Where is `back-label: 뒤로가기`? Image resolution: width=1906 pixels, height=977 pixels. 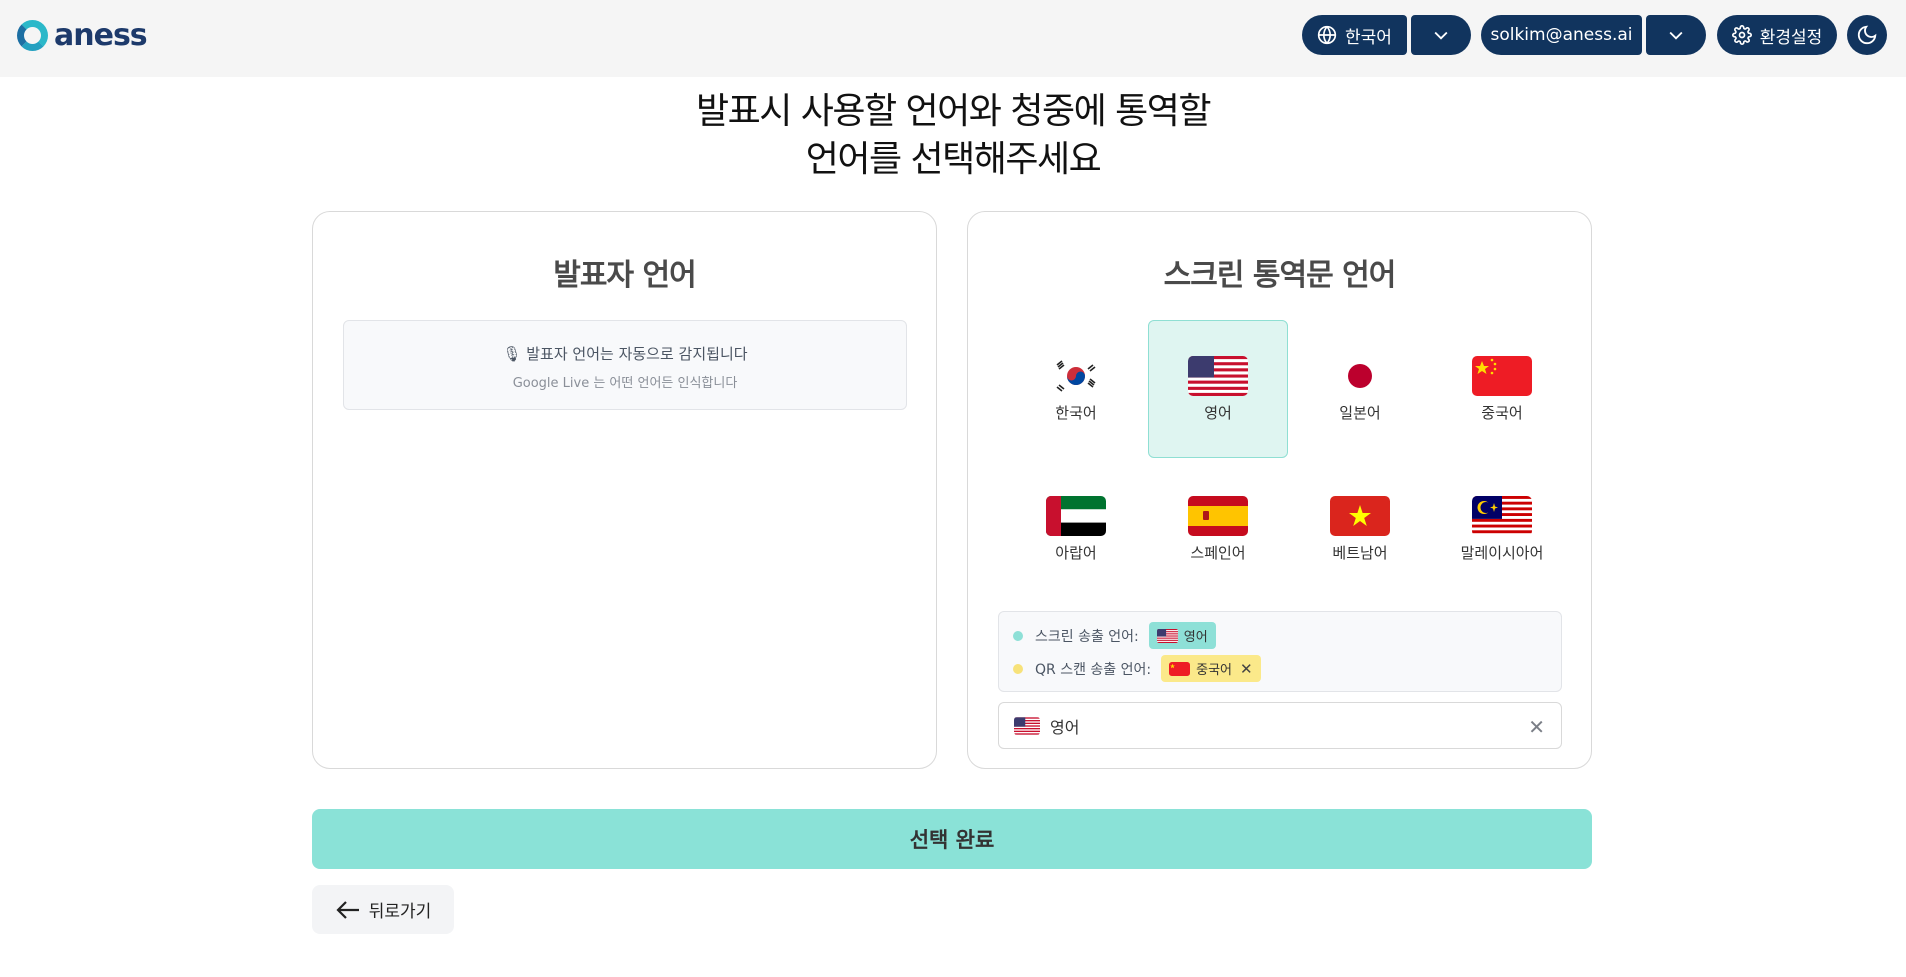
back-label: 뒤로가기 is located at coordinates (400, 912).